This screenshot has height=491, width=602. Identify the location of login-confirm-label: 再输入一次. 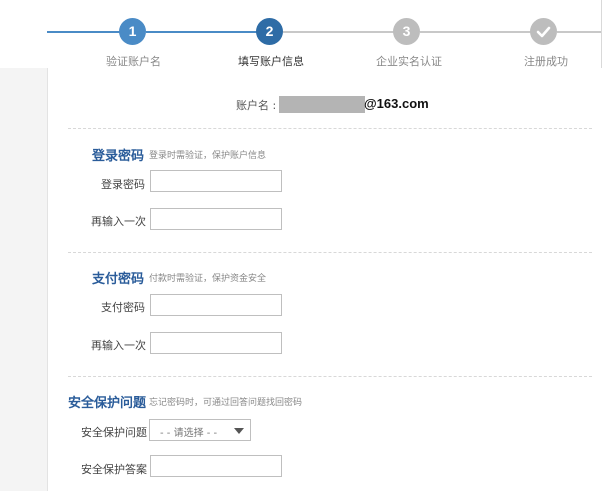
(118, 221).